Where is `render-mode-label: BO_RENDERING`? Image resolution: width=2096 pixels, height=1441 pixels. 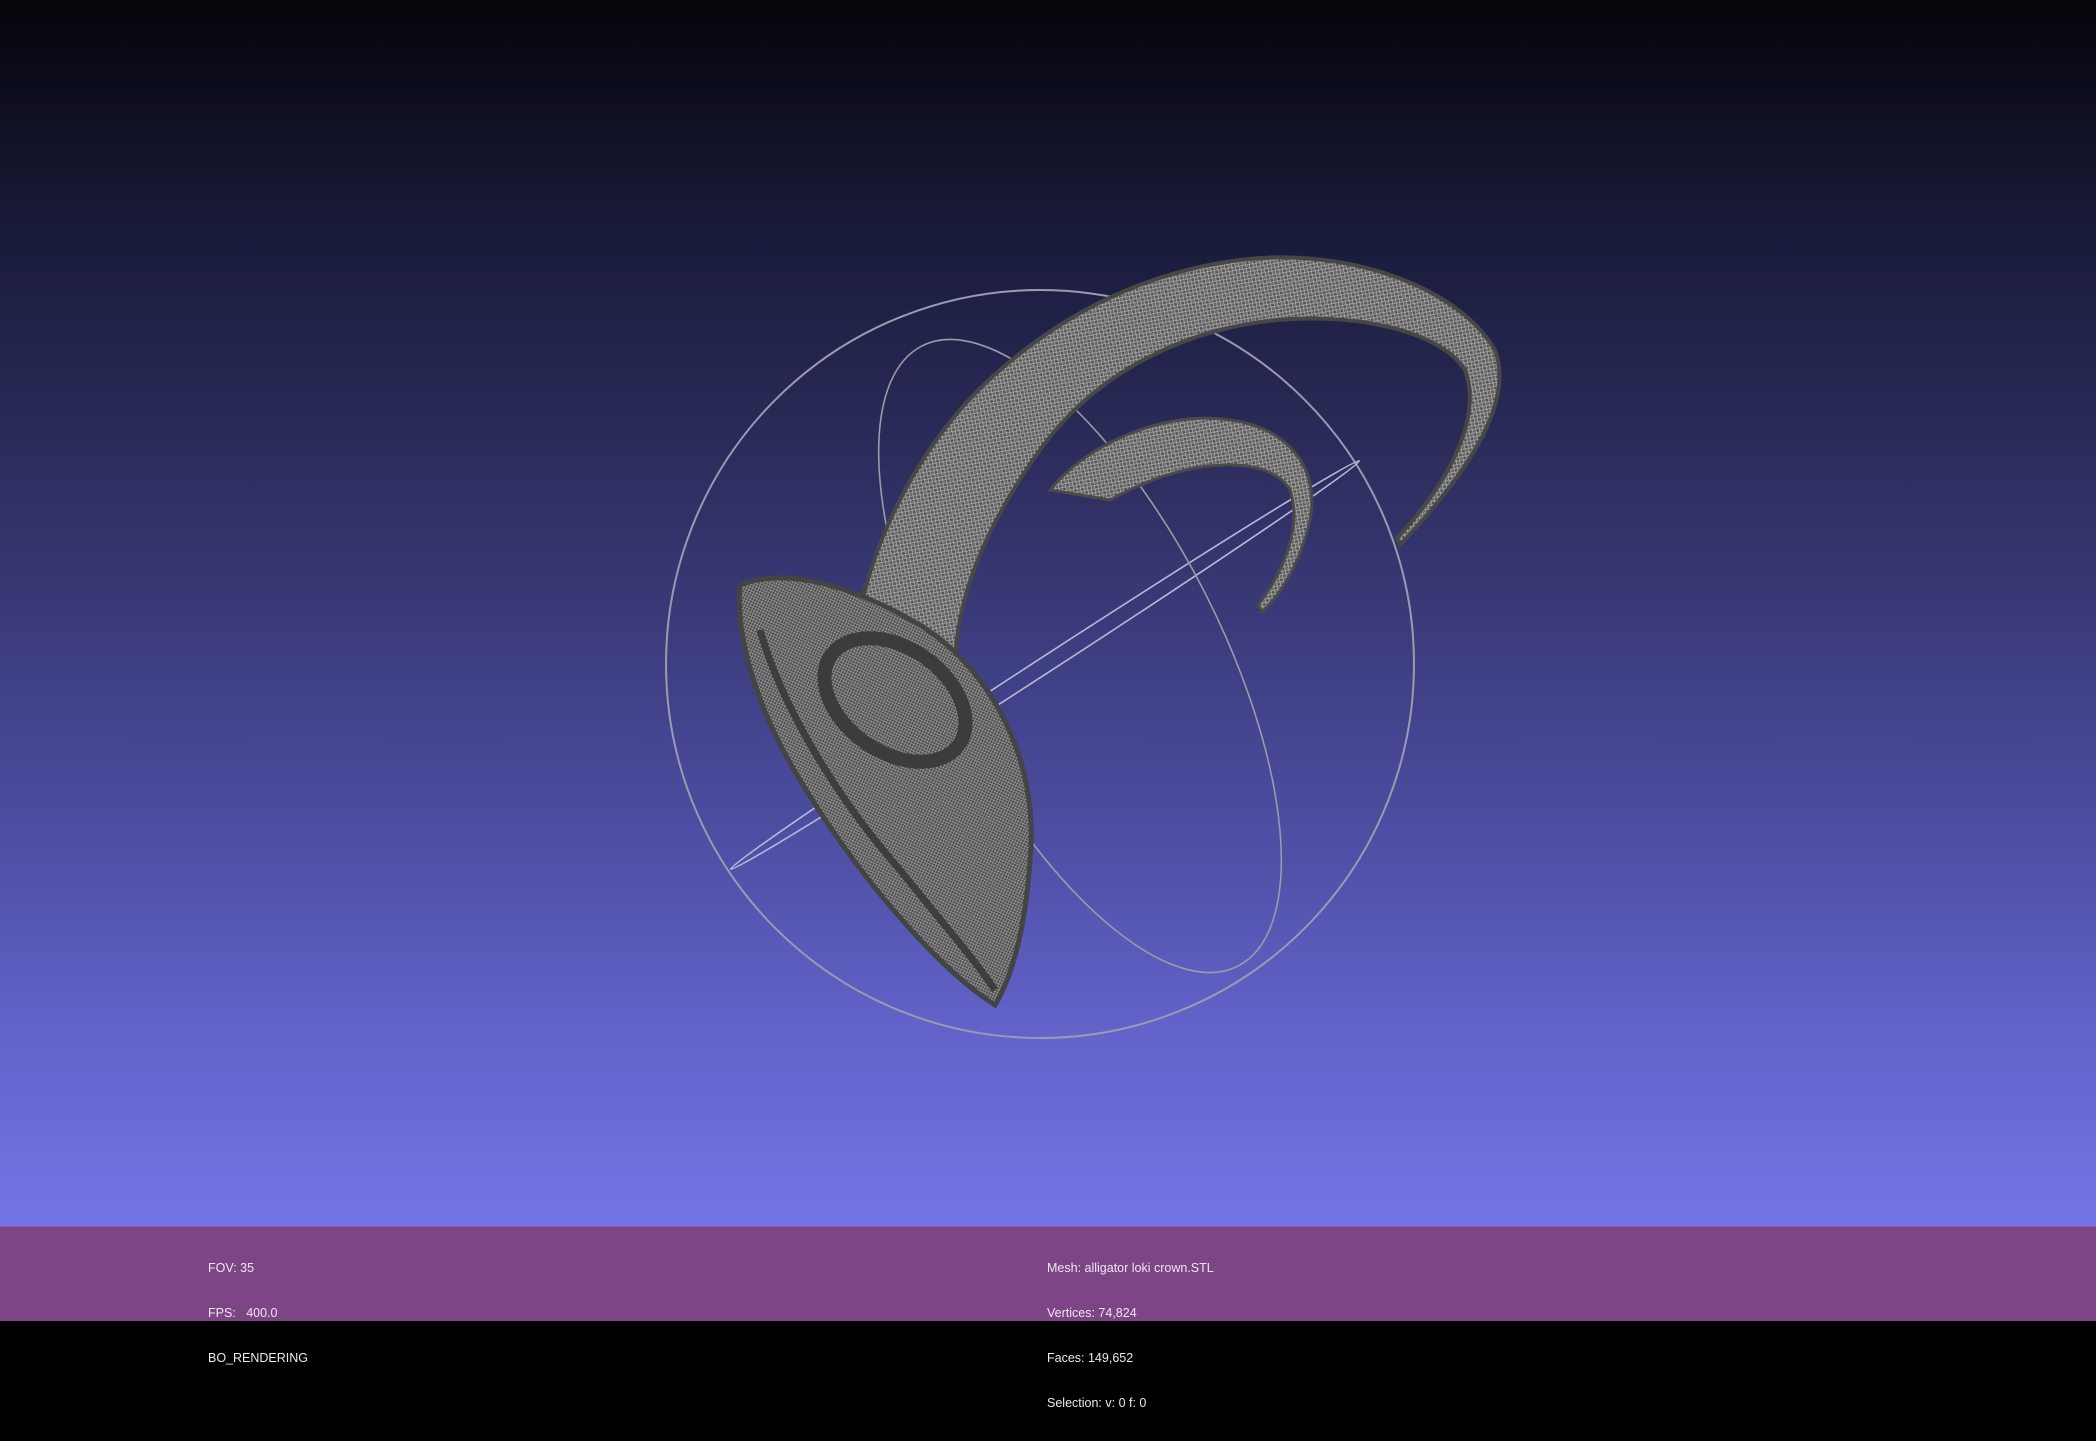 render-mode-label: BO_RENDERING is located at coordinates (258, 1358).